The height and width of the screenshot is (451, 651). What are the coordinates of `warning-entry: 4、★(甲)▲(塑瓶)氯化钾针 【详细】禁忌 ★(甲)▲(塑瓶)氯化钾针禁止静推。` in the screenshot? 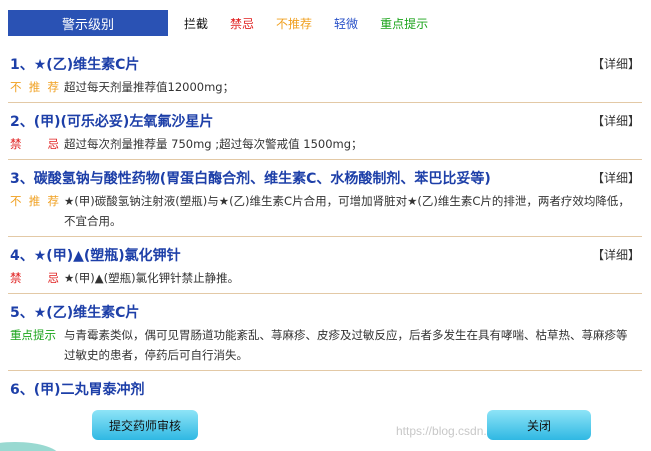 It's located at (325, 265).